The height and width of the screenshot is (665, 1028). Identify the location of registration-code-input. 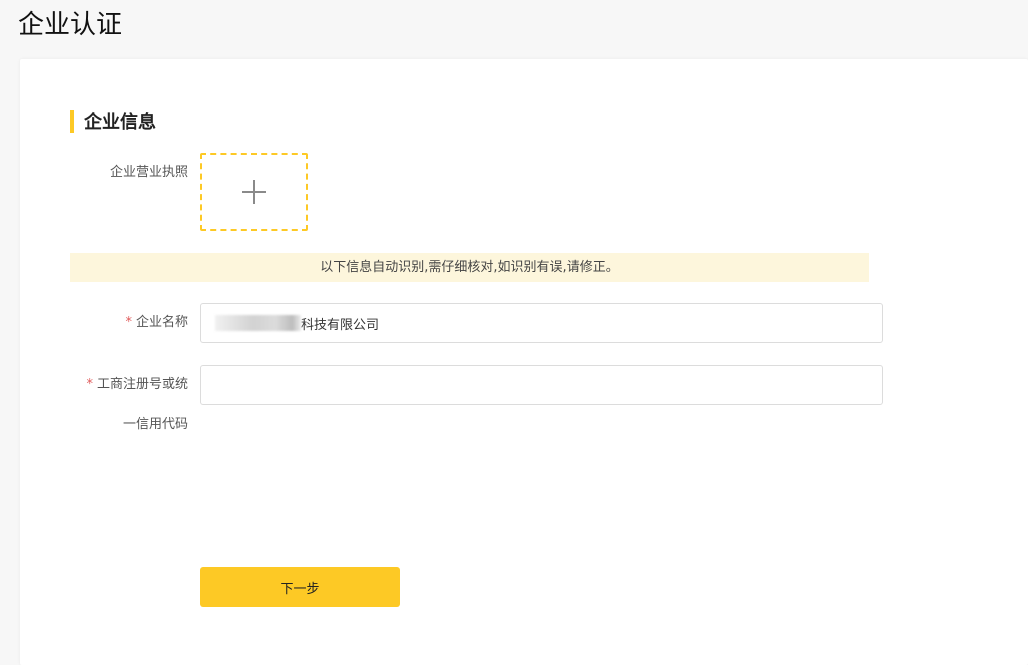
(541, 385).